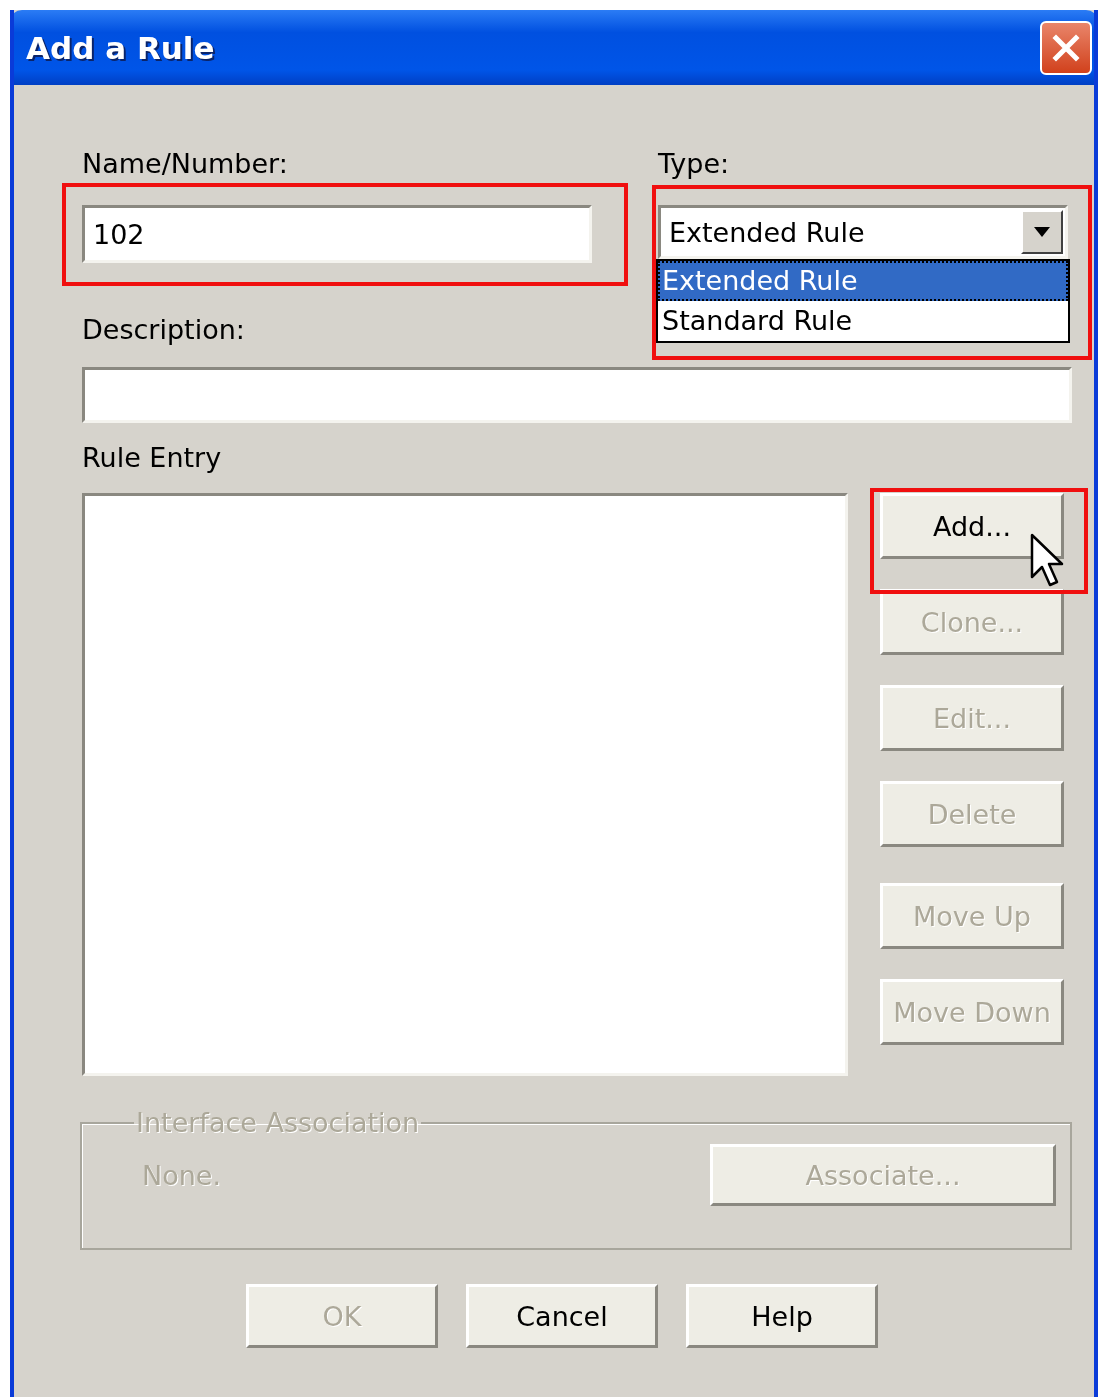  I want to click on field-label: Description:, so click(163, 330).